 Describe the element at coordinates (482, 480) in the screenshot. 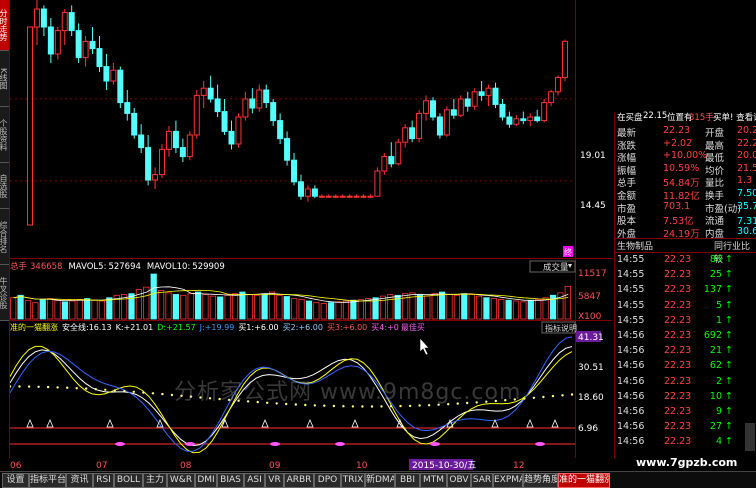

I see `indicator-tab: SAR` at that location.